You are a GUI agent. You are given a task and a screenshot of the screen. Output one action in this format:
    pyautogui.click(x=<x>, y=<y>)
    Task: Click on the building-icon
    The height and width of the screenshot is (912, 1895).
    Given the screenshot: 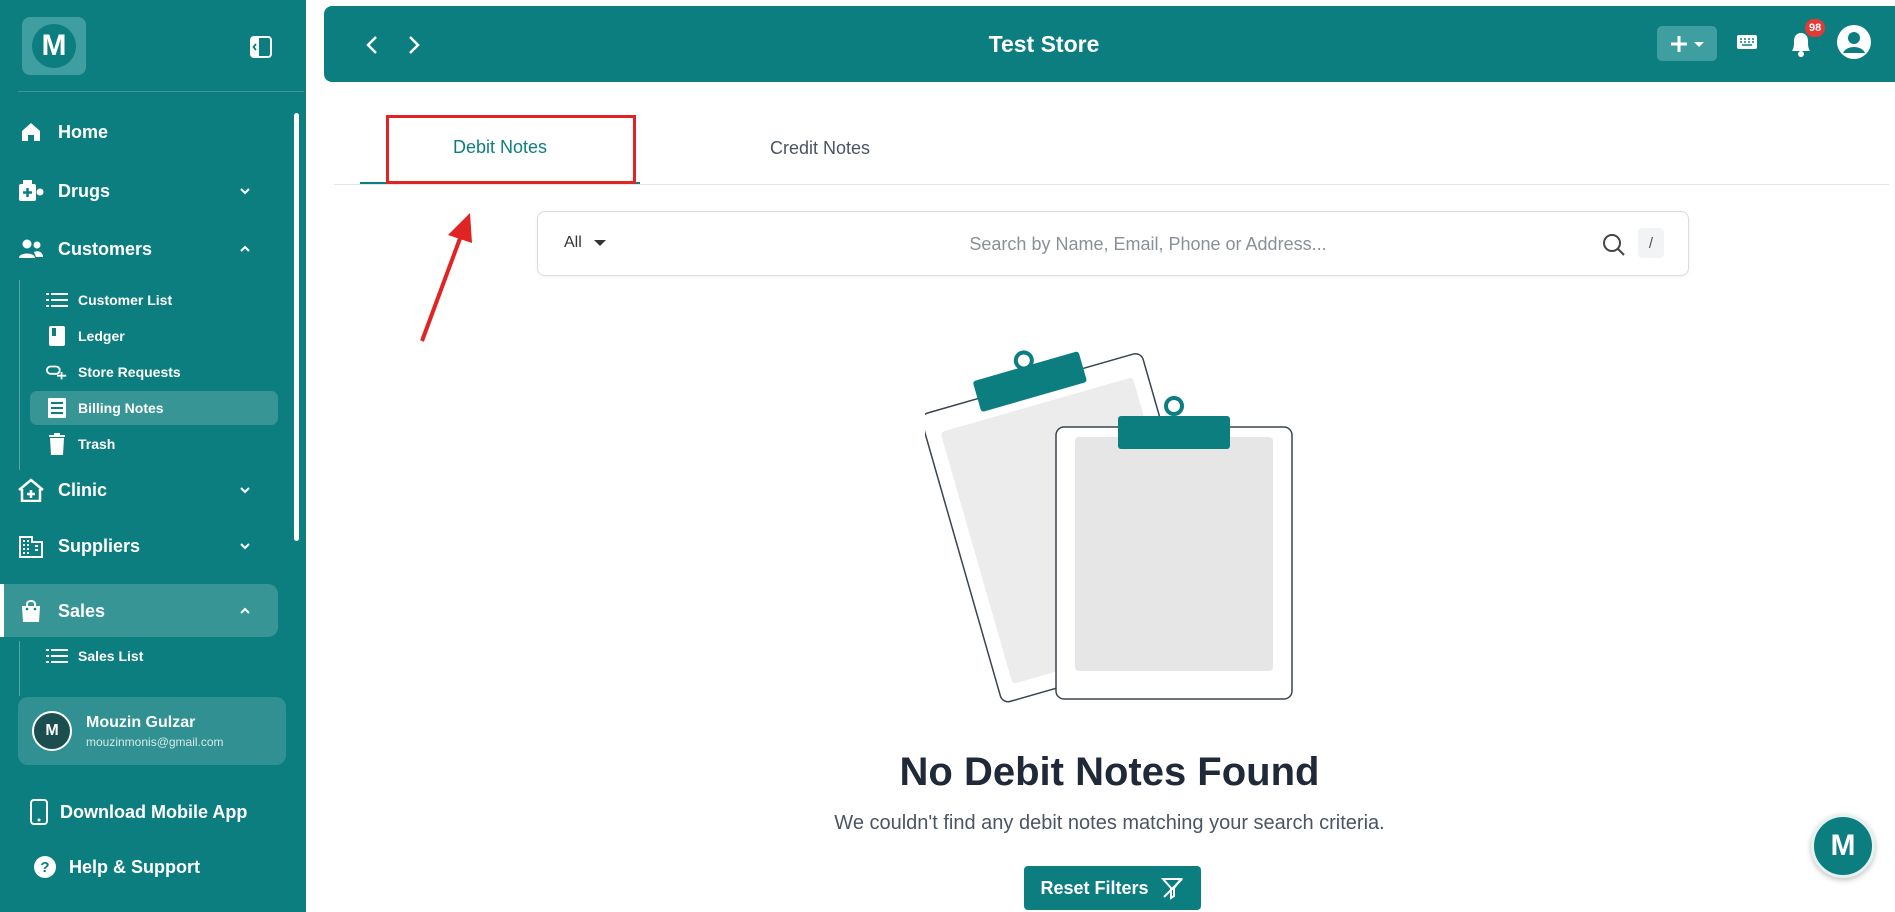 What is the action you would take?
    pyautogui.click(x=31, y=546)
    